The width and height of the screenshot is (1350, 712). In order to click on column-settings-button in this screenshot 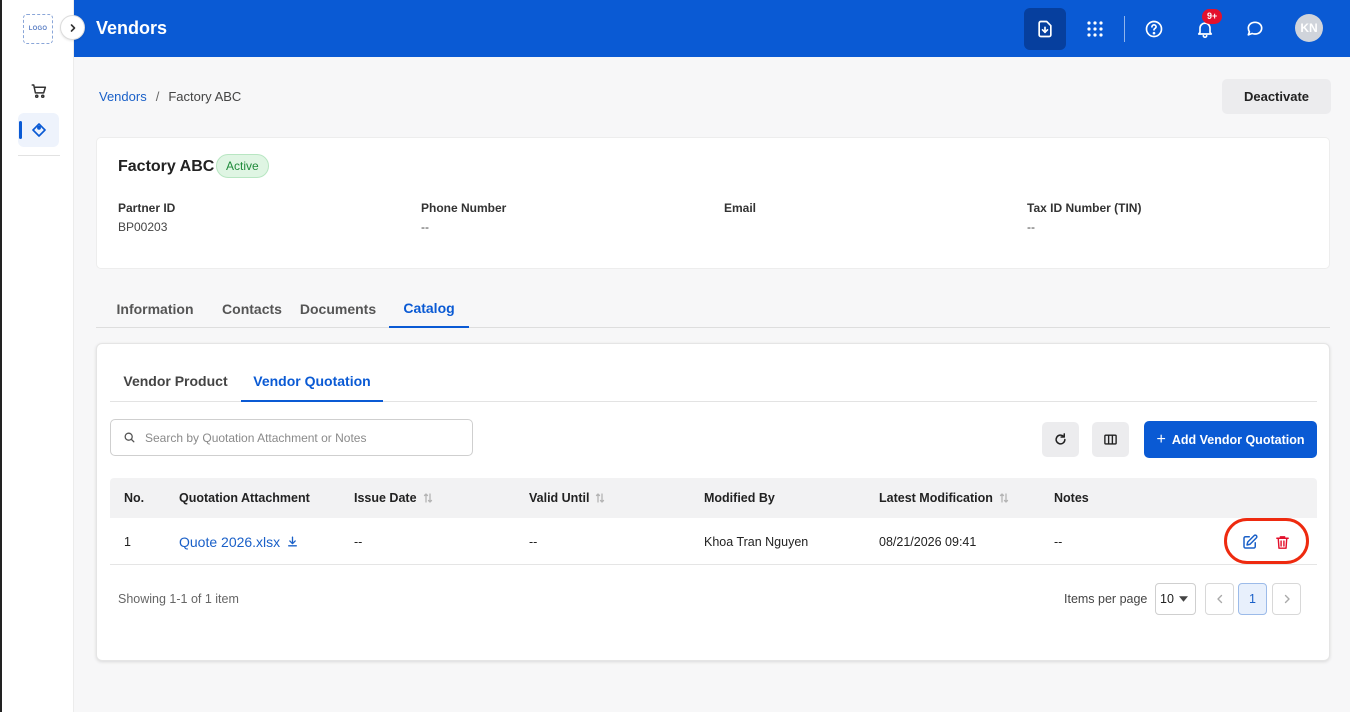, I will do `click(1110, 439)`.